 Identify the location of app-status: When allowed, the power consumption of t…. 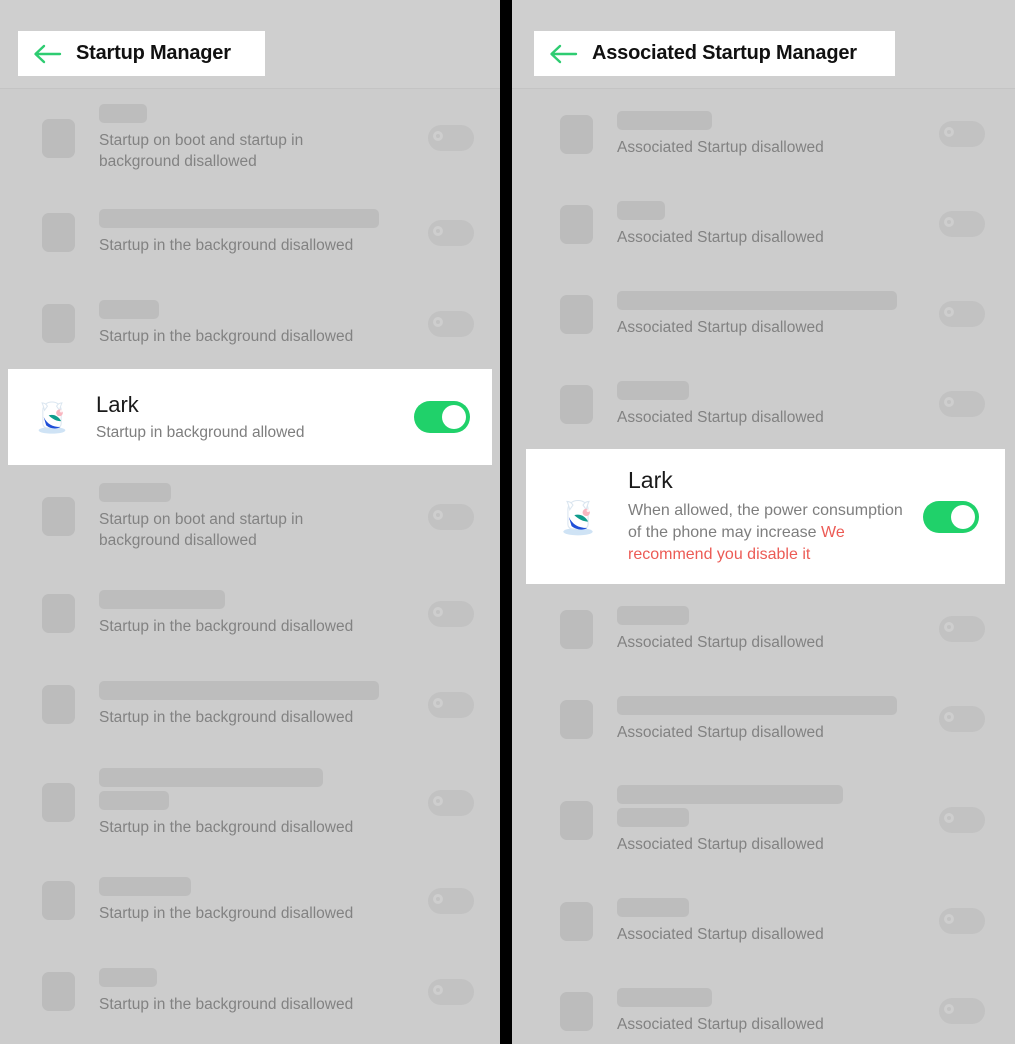
(766, 533).